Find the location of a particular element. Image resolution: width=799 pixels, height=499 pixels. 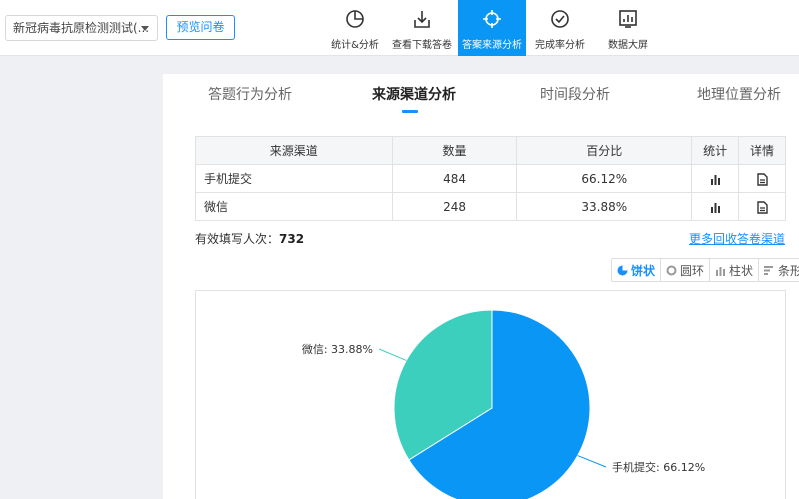

valid-responses-summary: 有效填写人次：732 is located at coordinates (249, 238).